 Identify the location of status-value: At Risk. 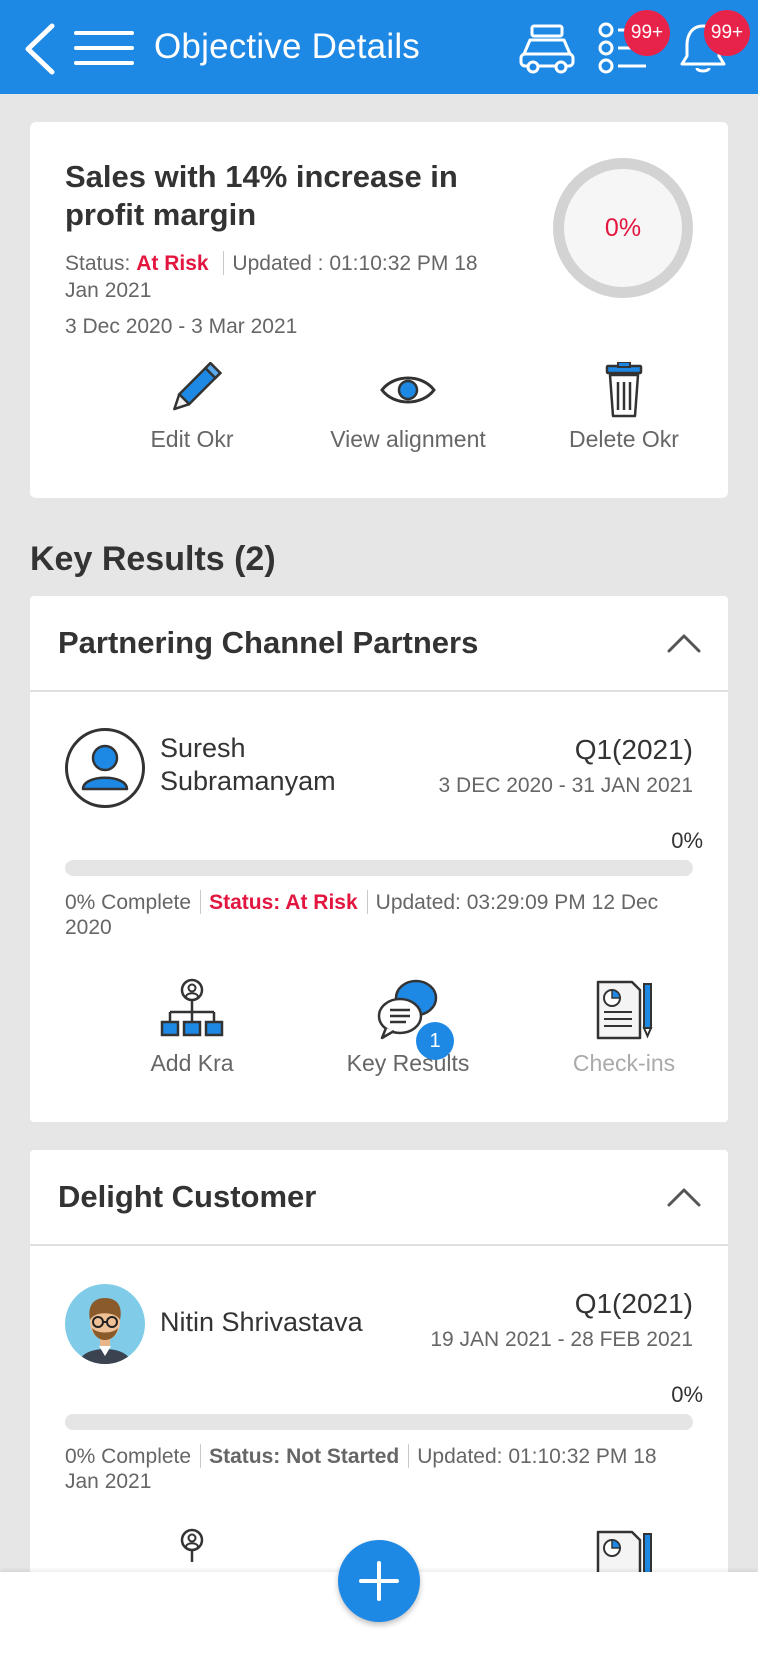
(172, 263).